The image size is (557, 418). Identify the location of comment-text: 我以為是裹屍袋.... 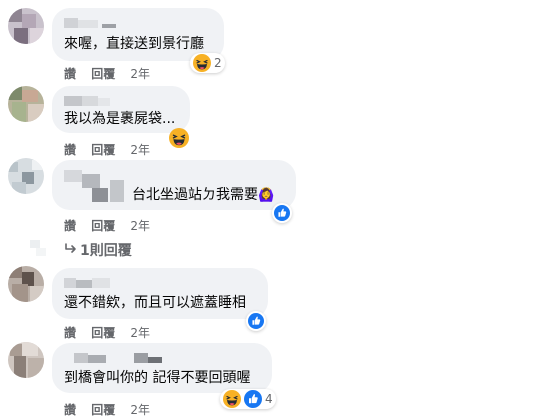
(120, 119).